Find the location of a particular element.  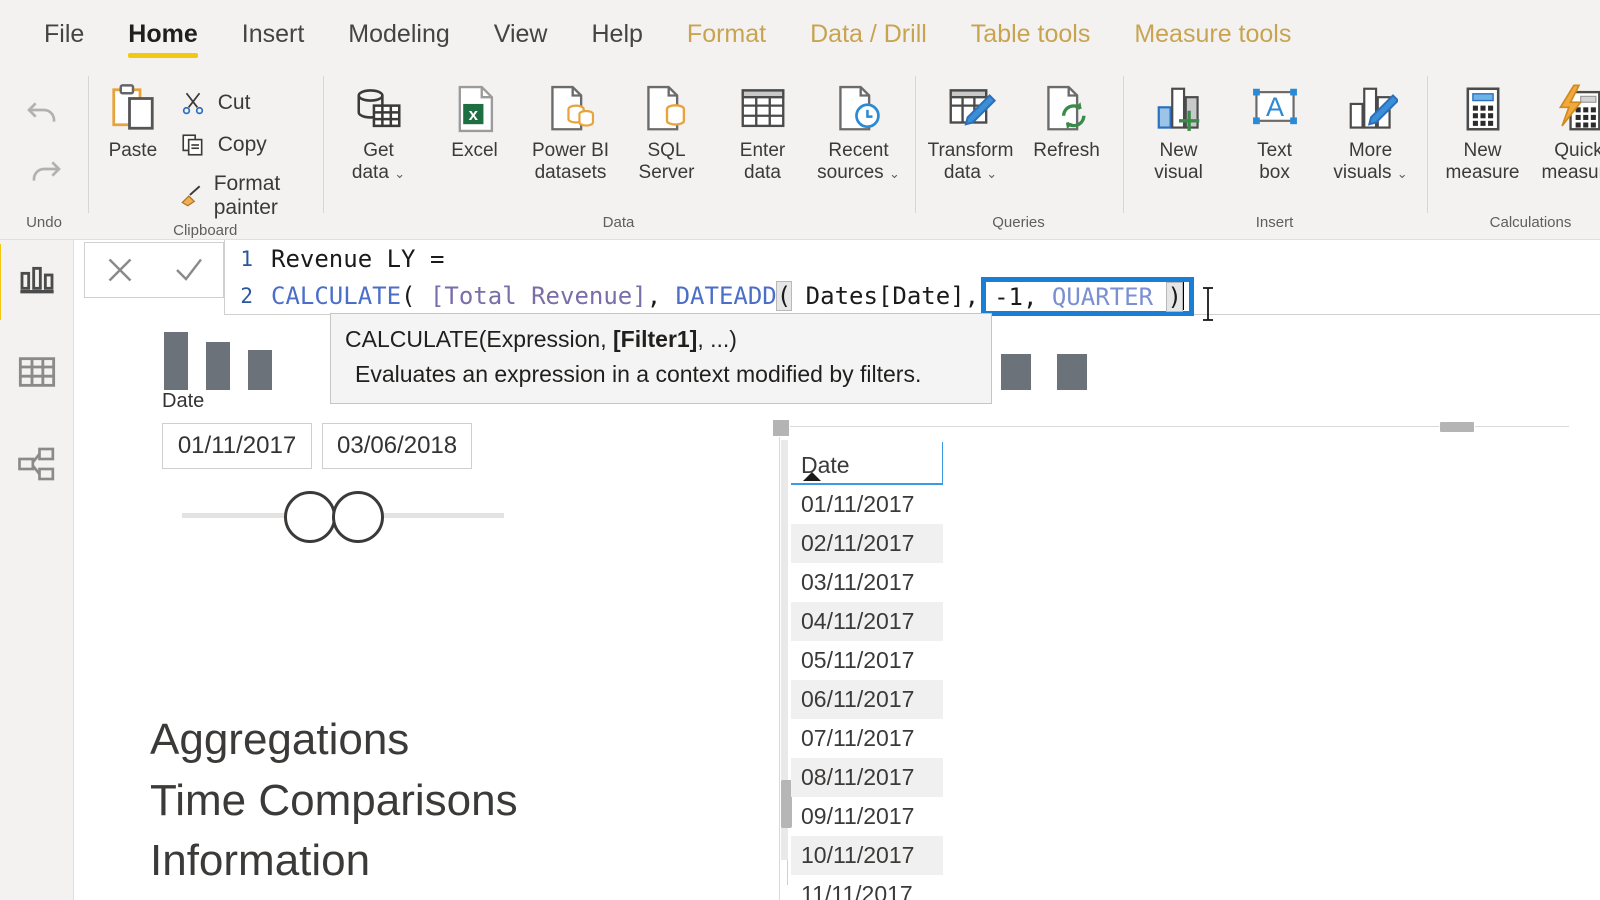

excel-label: Excel is located at coordinates (474, 150).